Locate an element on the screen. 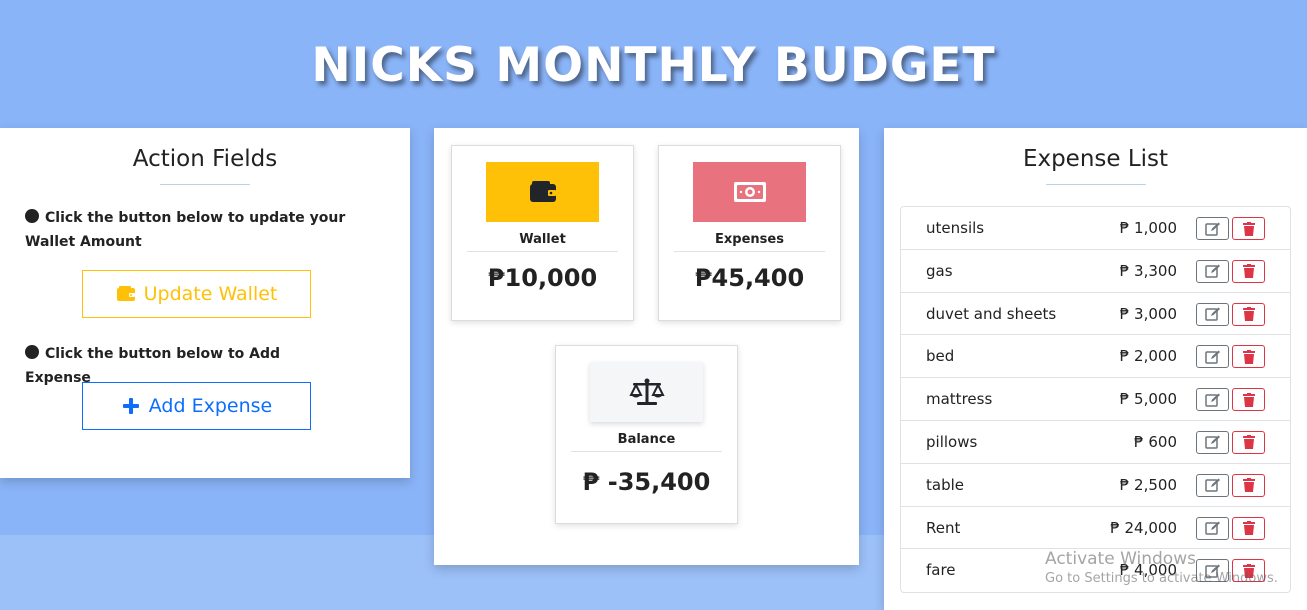  add-expense-label: Add Expense is located at coordinates (210, 406).